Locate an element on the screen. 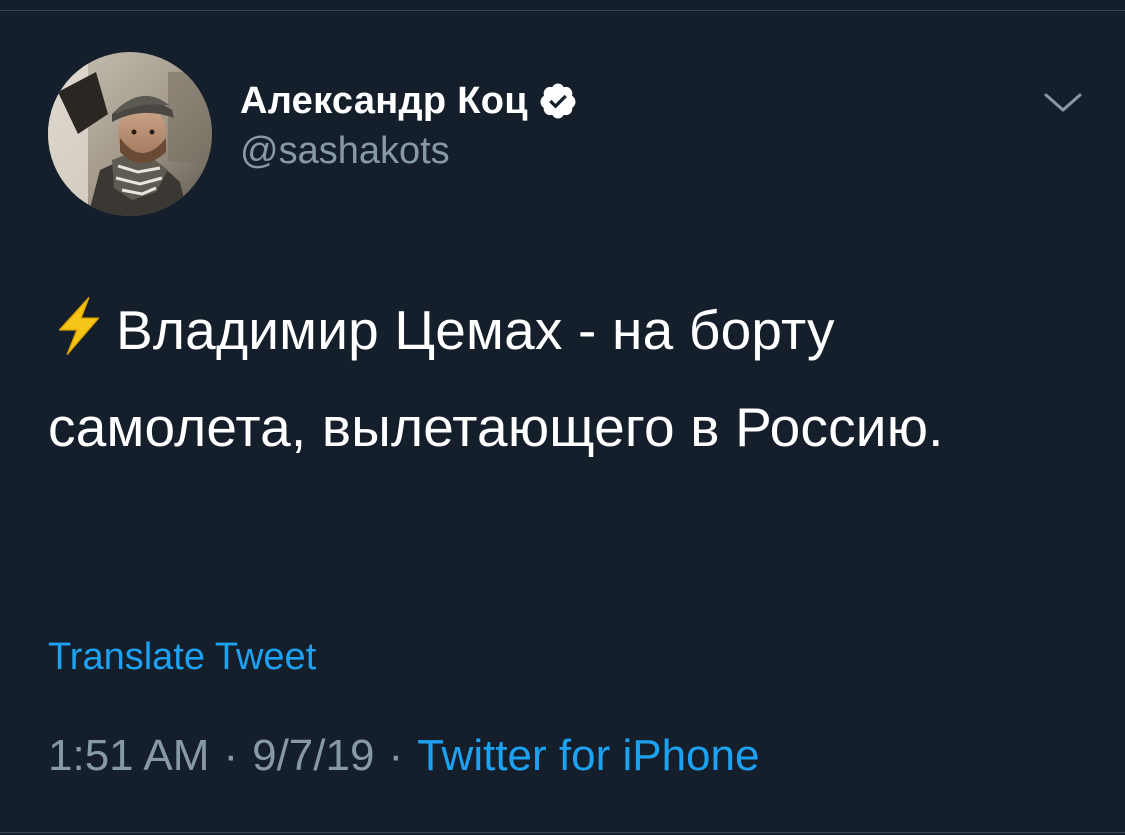 The image size is (1125, 835). tweet-source-link: Twitter for iPhone is located at coordinates (588, 755).